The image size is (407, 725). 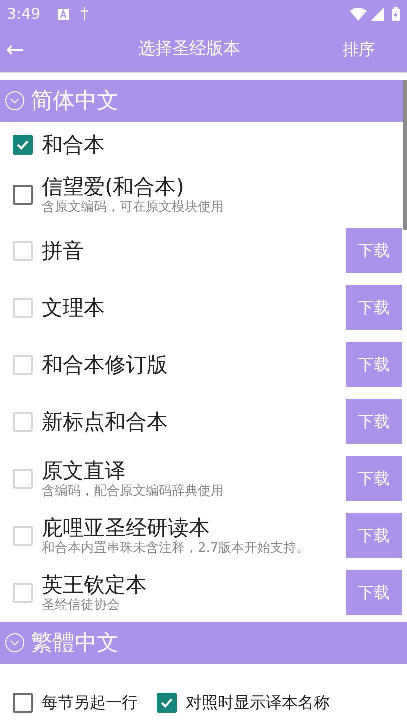 I want to click on section-header: 繁體中文, so click(x=203, y=643).